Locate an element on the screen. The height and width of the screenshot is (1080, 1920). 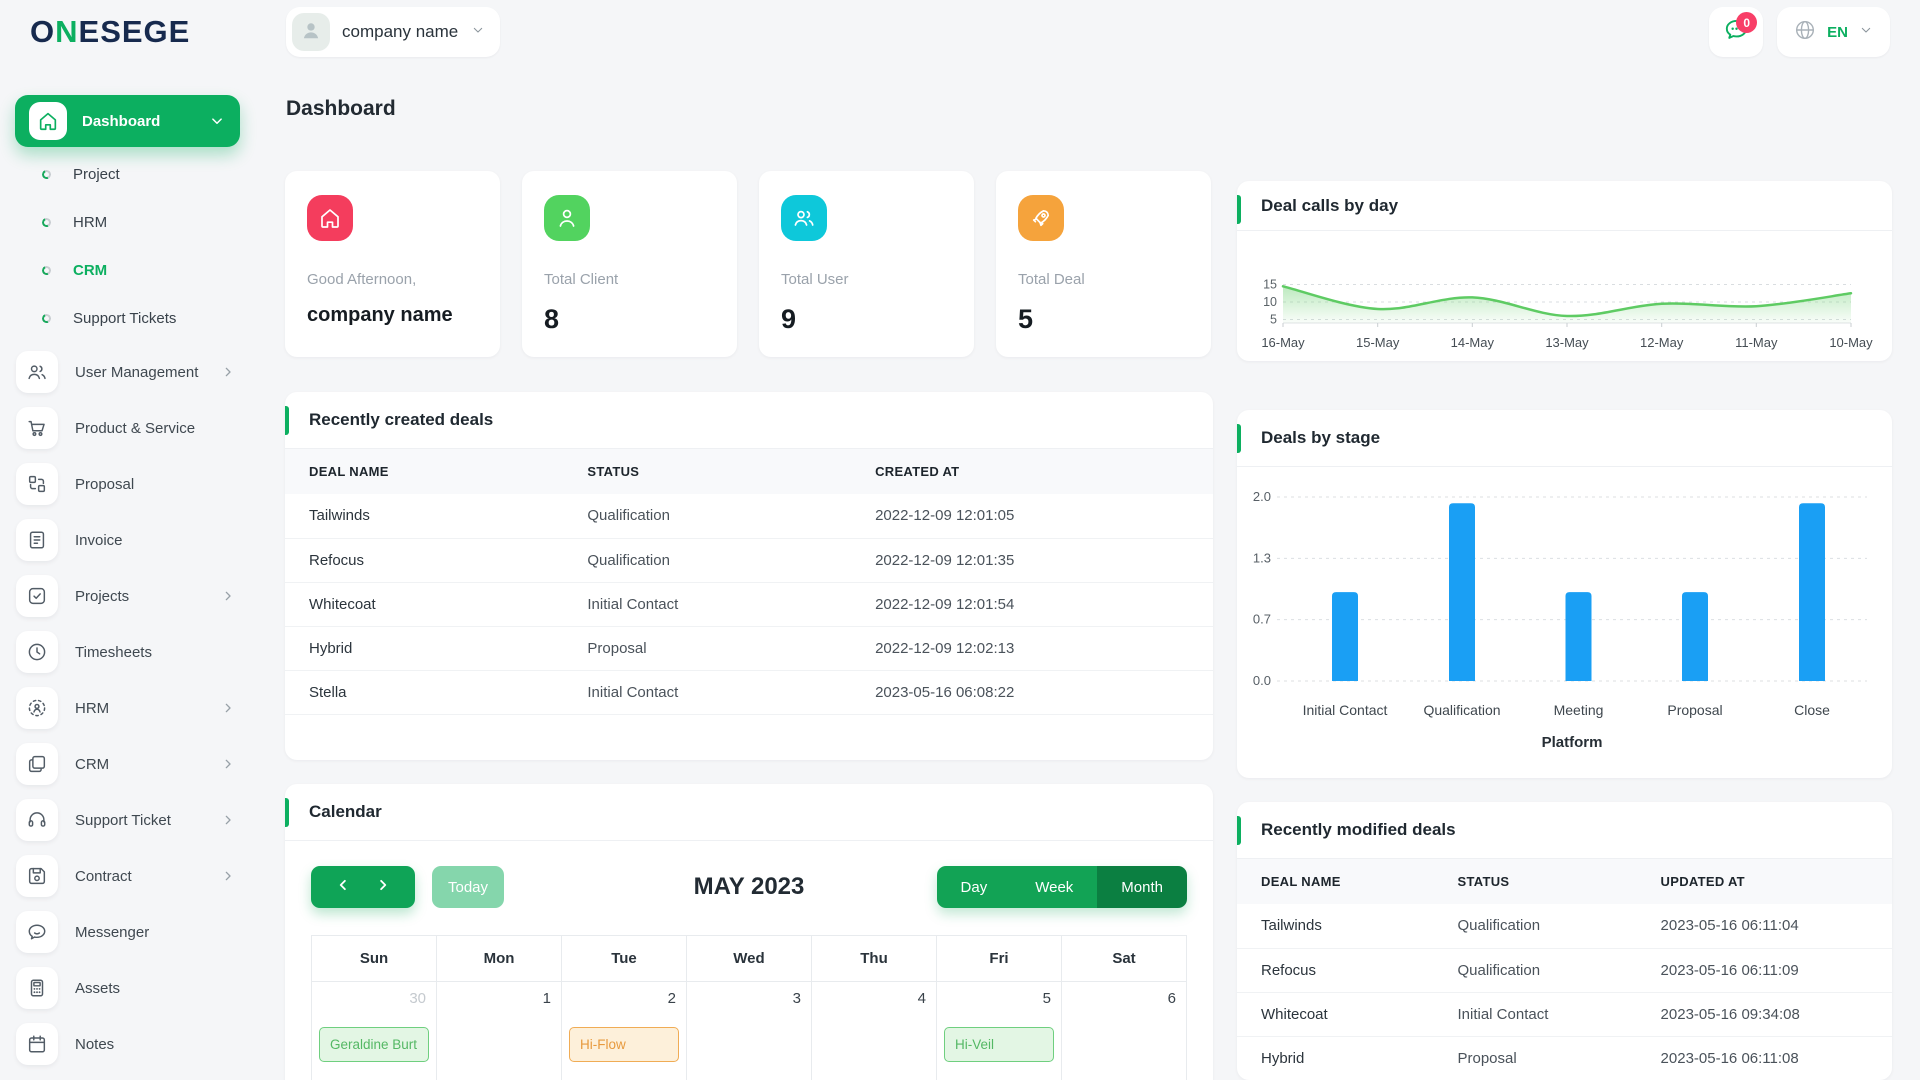
sidebar-item-dashboard: Dashboard is located at coordinates (127, 121).